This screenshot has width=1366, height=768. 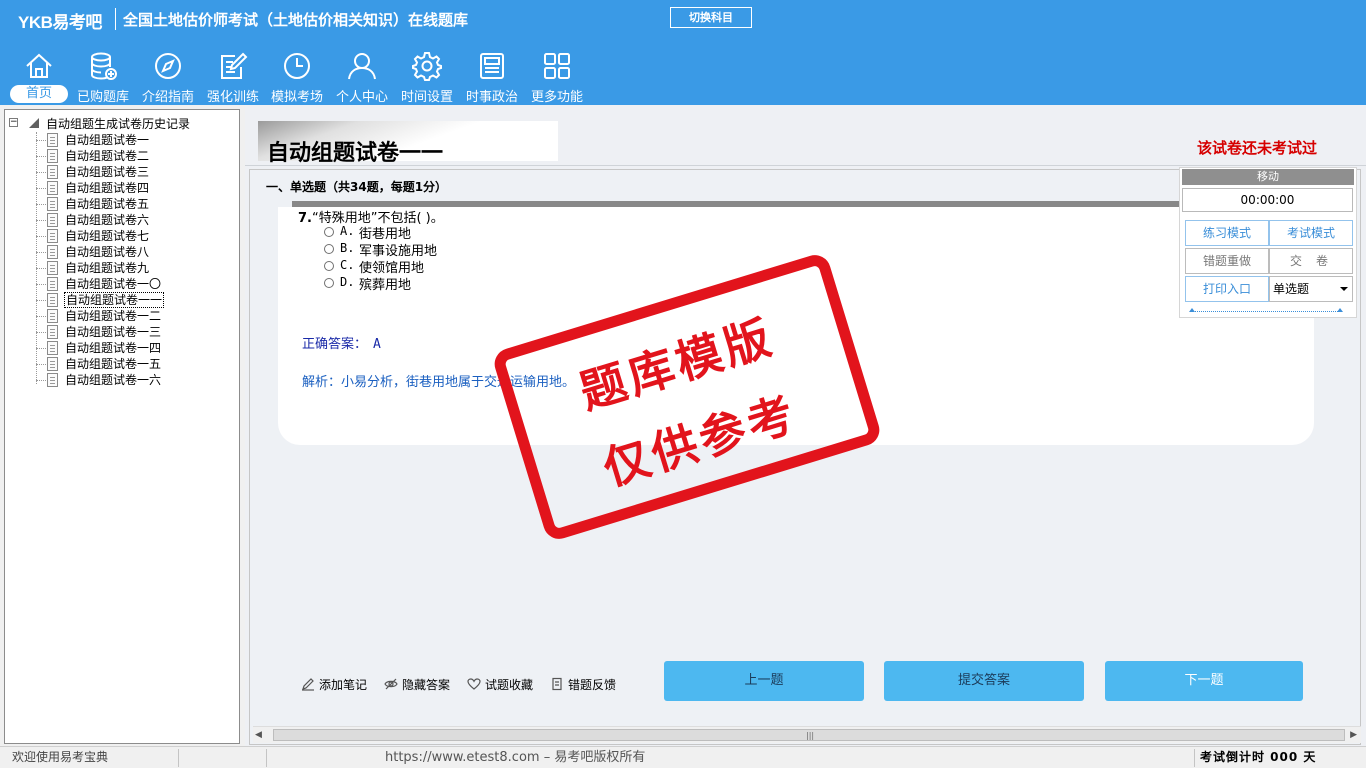 What do you see at coordinates (39, 65) in the screenshot?
I see `home-icon` at bounding box center [39, 65].